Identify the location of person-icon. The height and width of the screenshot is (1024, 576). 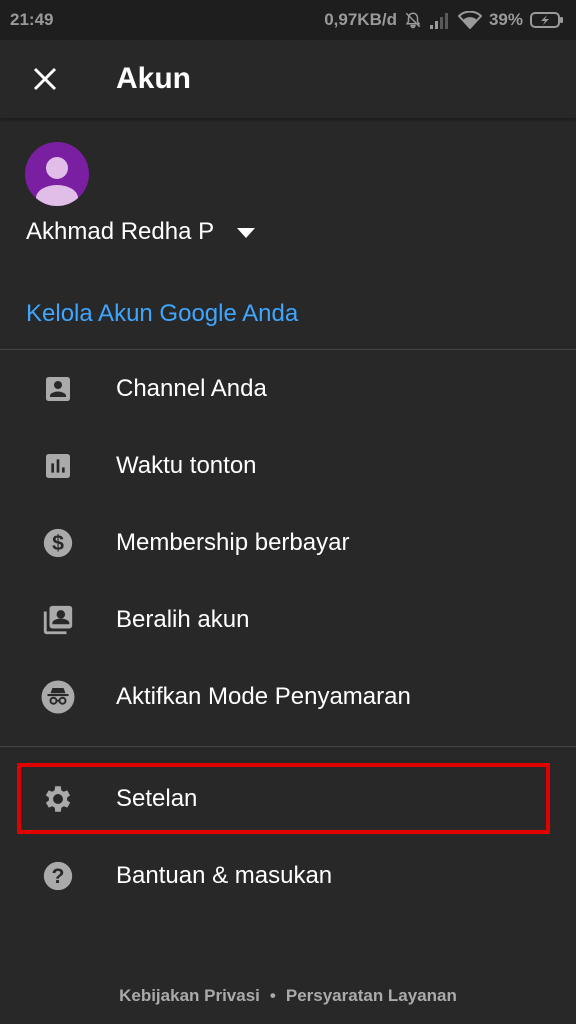
(57, 181).